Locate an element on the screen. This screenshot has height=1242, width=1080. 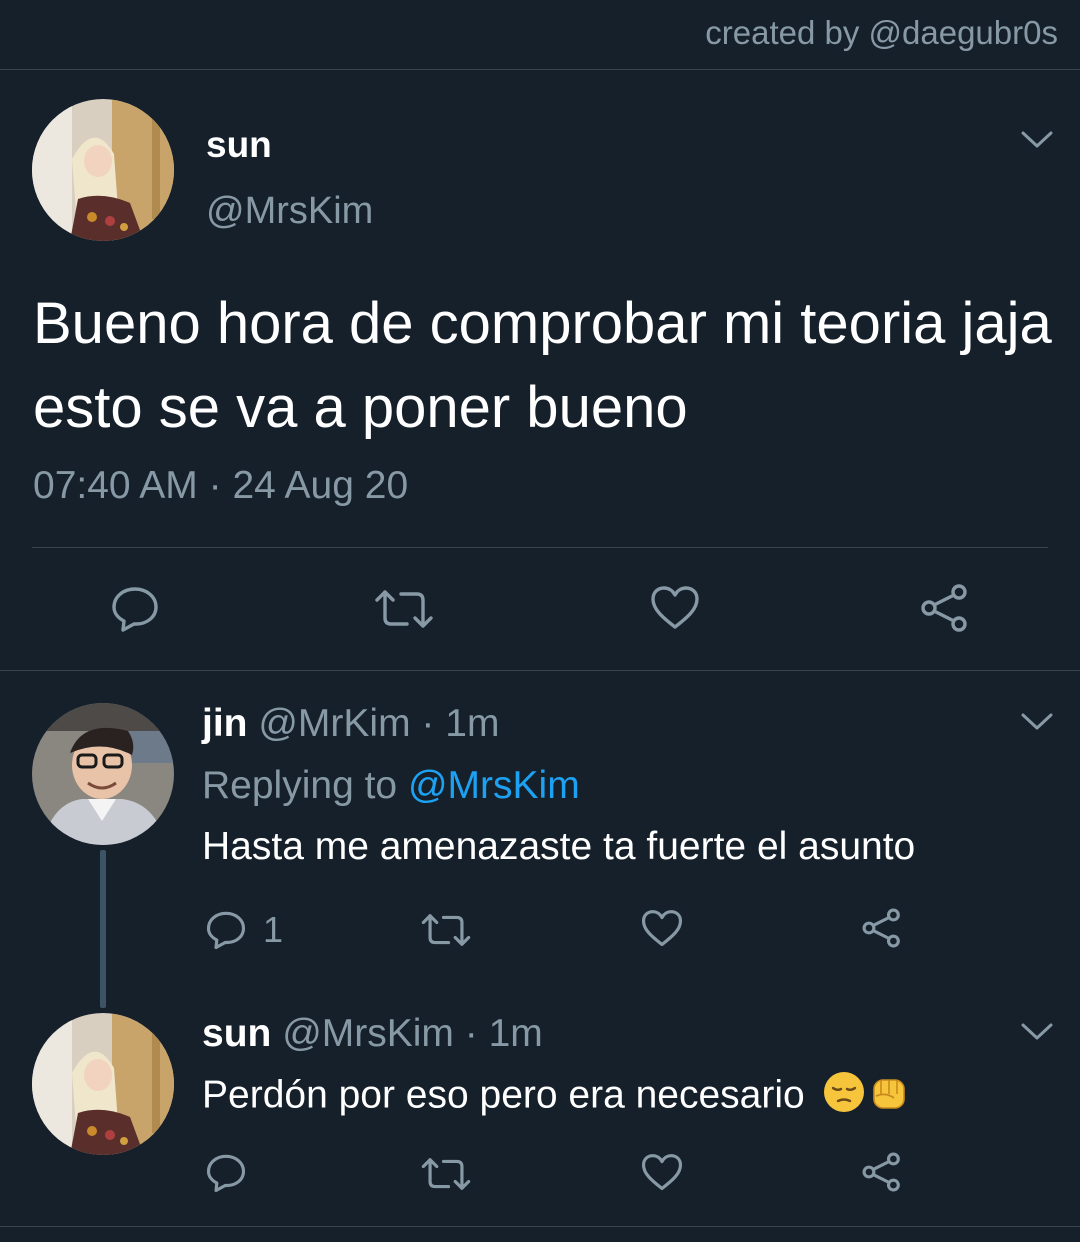
main-divider is located at coordinates (540, 547).